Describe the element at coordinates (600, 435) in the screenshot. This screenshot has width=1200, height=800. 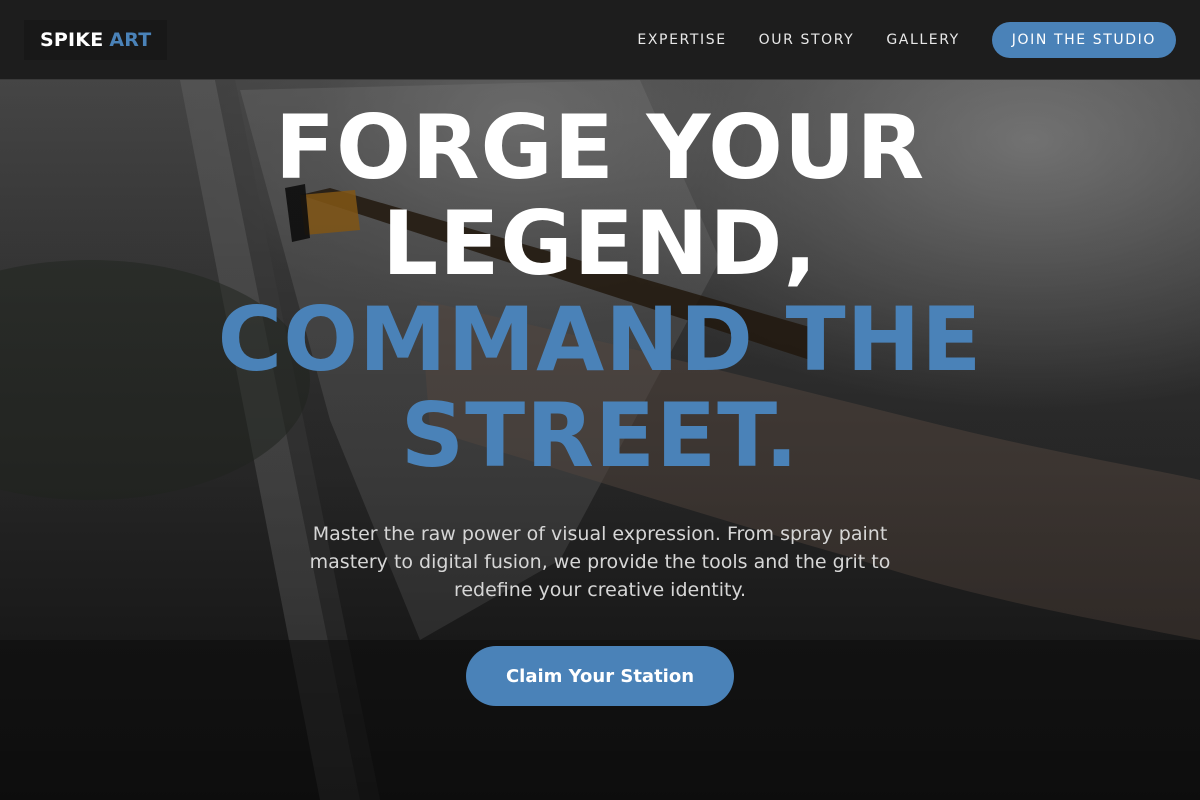
I see `headline-line-4: STREET.` at that location.